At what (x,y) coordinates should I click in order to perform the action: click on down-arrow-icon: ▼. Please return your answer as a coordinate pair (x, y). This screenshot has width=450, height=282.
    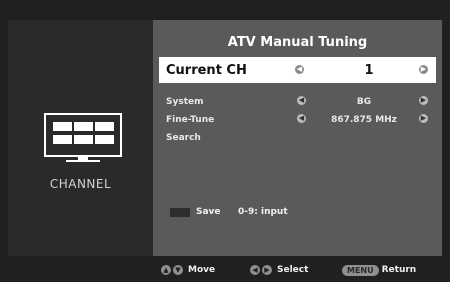
    Looking at the image, I should click on (178, 270).